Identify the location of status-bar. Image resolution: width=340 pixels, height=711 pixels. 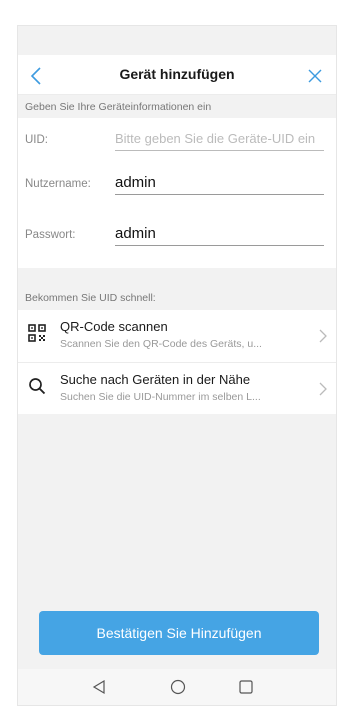
(177, 40).